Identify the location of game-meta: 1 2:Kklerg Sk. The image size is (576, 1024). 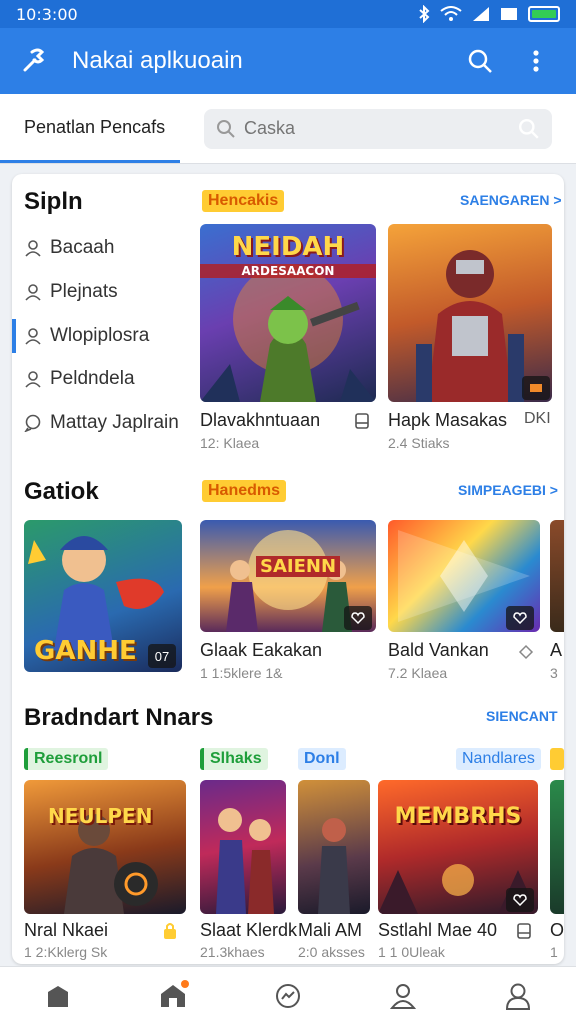
(66, 952).